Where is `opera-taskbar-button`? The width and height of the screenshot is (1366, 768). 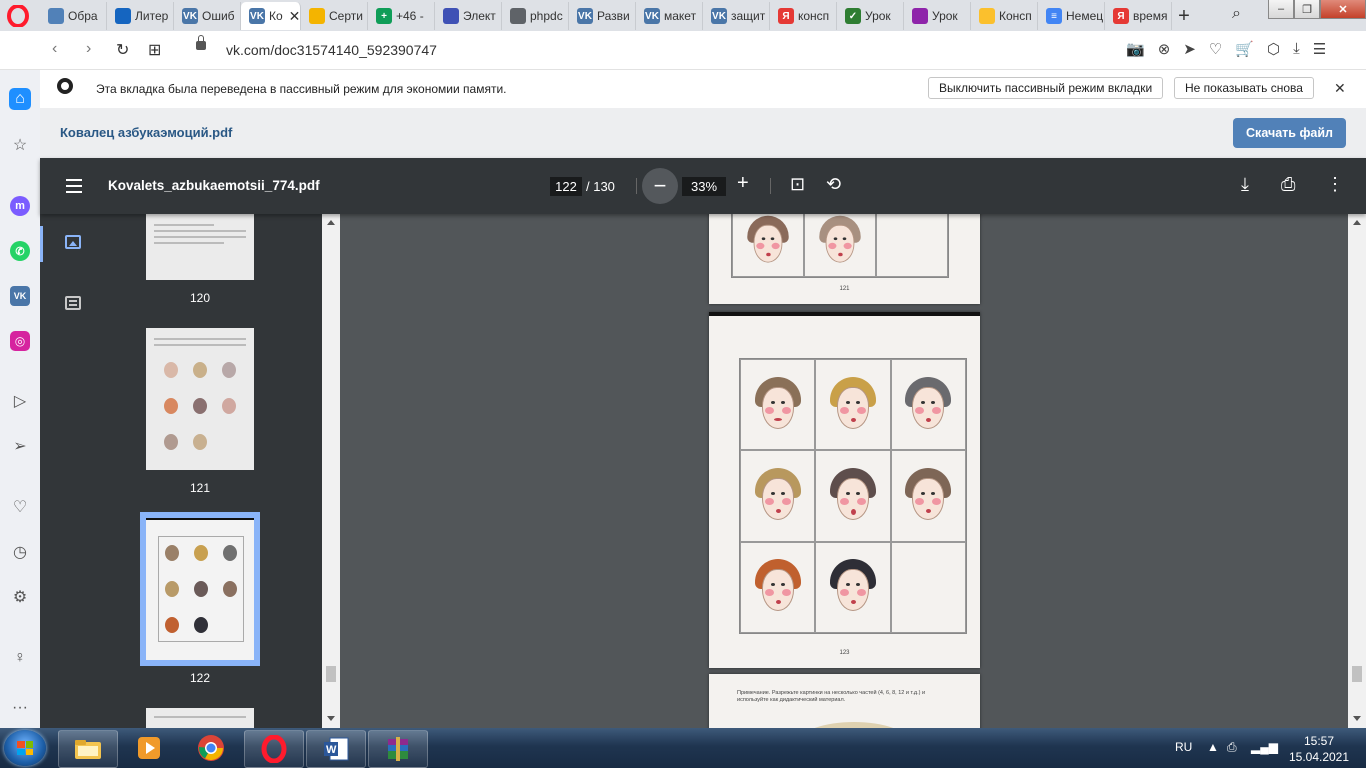 opera-taskbar-button is located at coordinates (274, 749).